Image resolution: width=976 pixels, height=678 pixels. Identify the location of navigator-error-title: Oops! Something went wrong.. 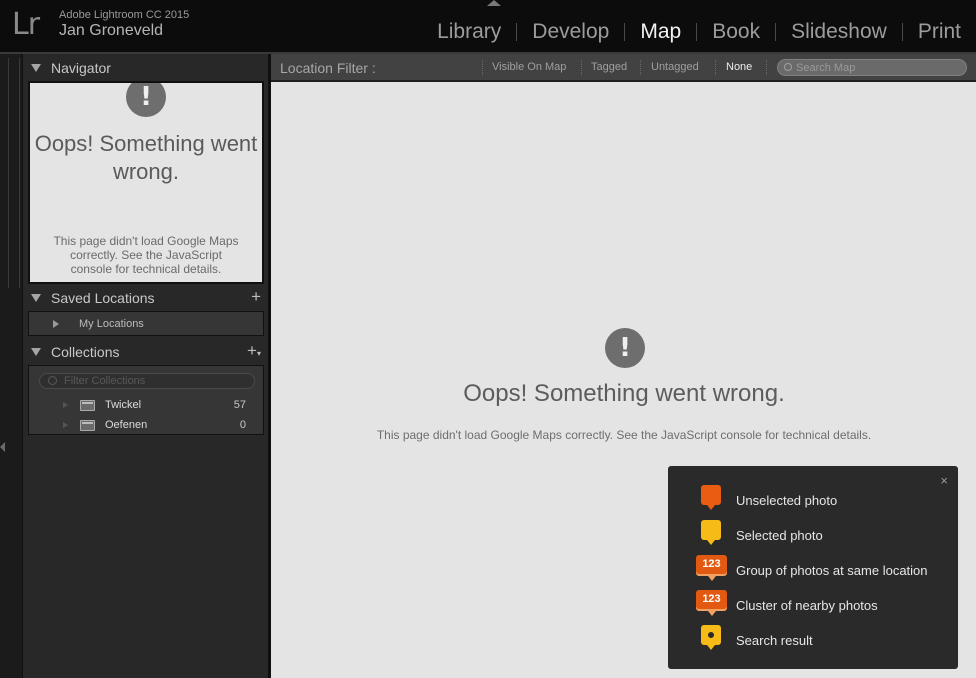
(146, 157).